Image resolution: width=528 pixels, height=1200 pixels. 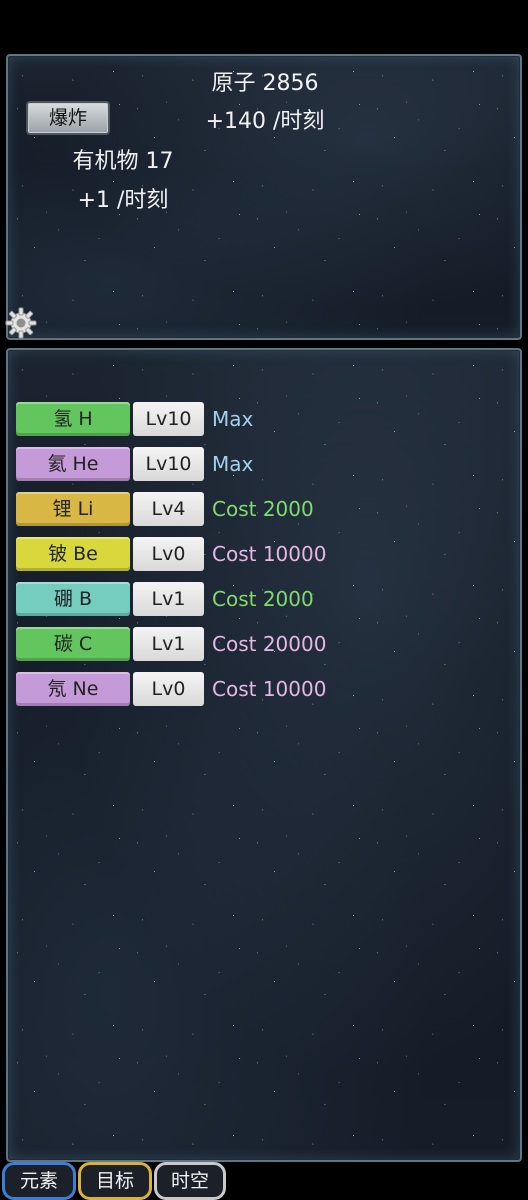 What do you see at coordinates (168, 644) in the screenshot?
I see `element-level-c: Lv1` at bounding box center [168, 644].